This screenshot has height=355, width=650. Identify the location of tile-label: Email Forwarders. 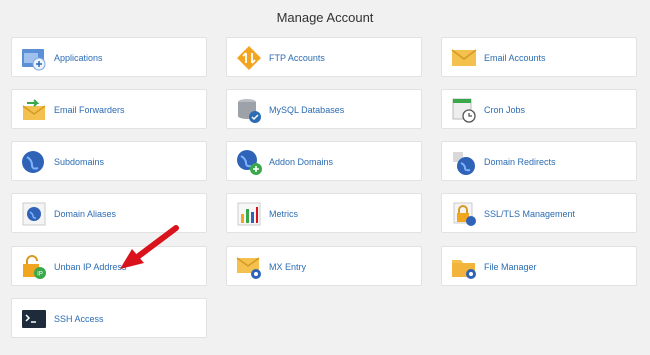
(89, 110).